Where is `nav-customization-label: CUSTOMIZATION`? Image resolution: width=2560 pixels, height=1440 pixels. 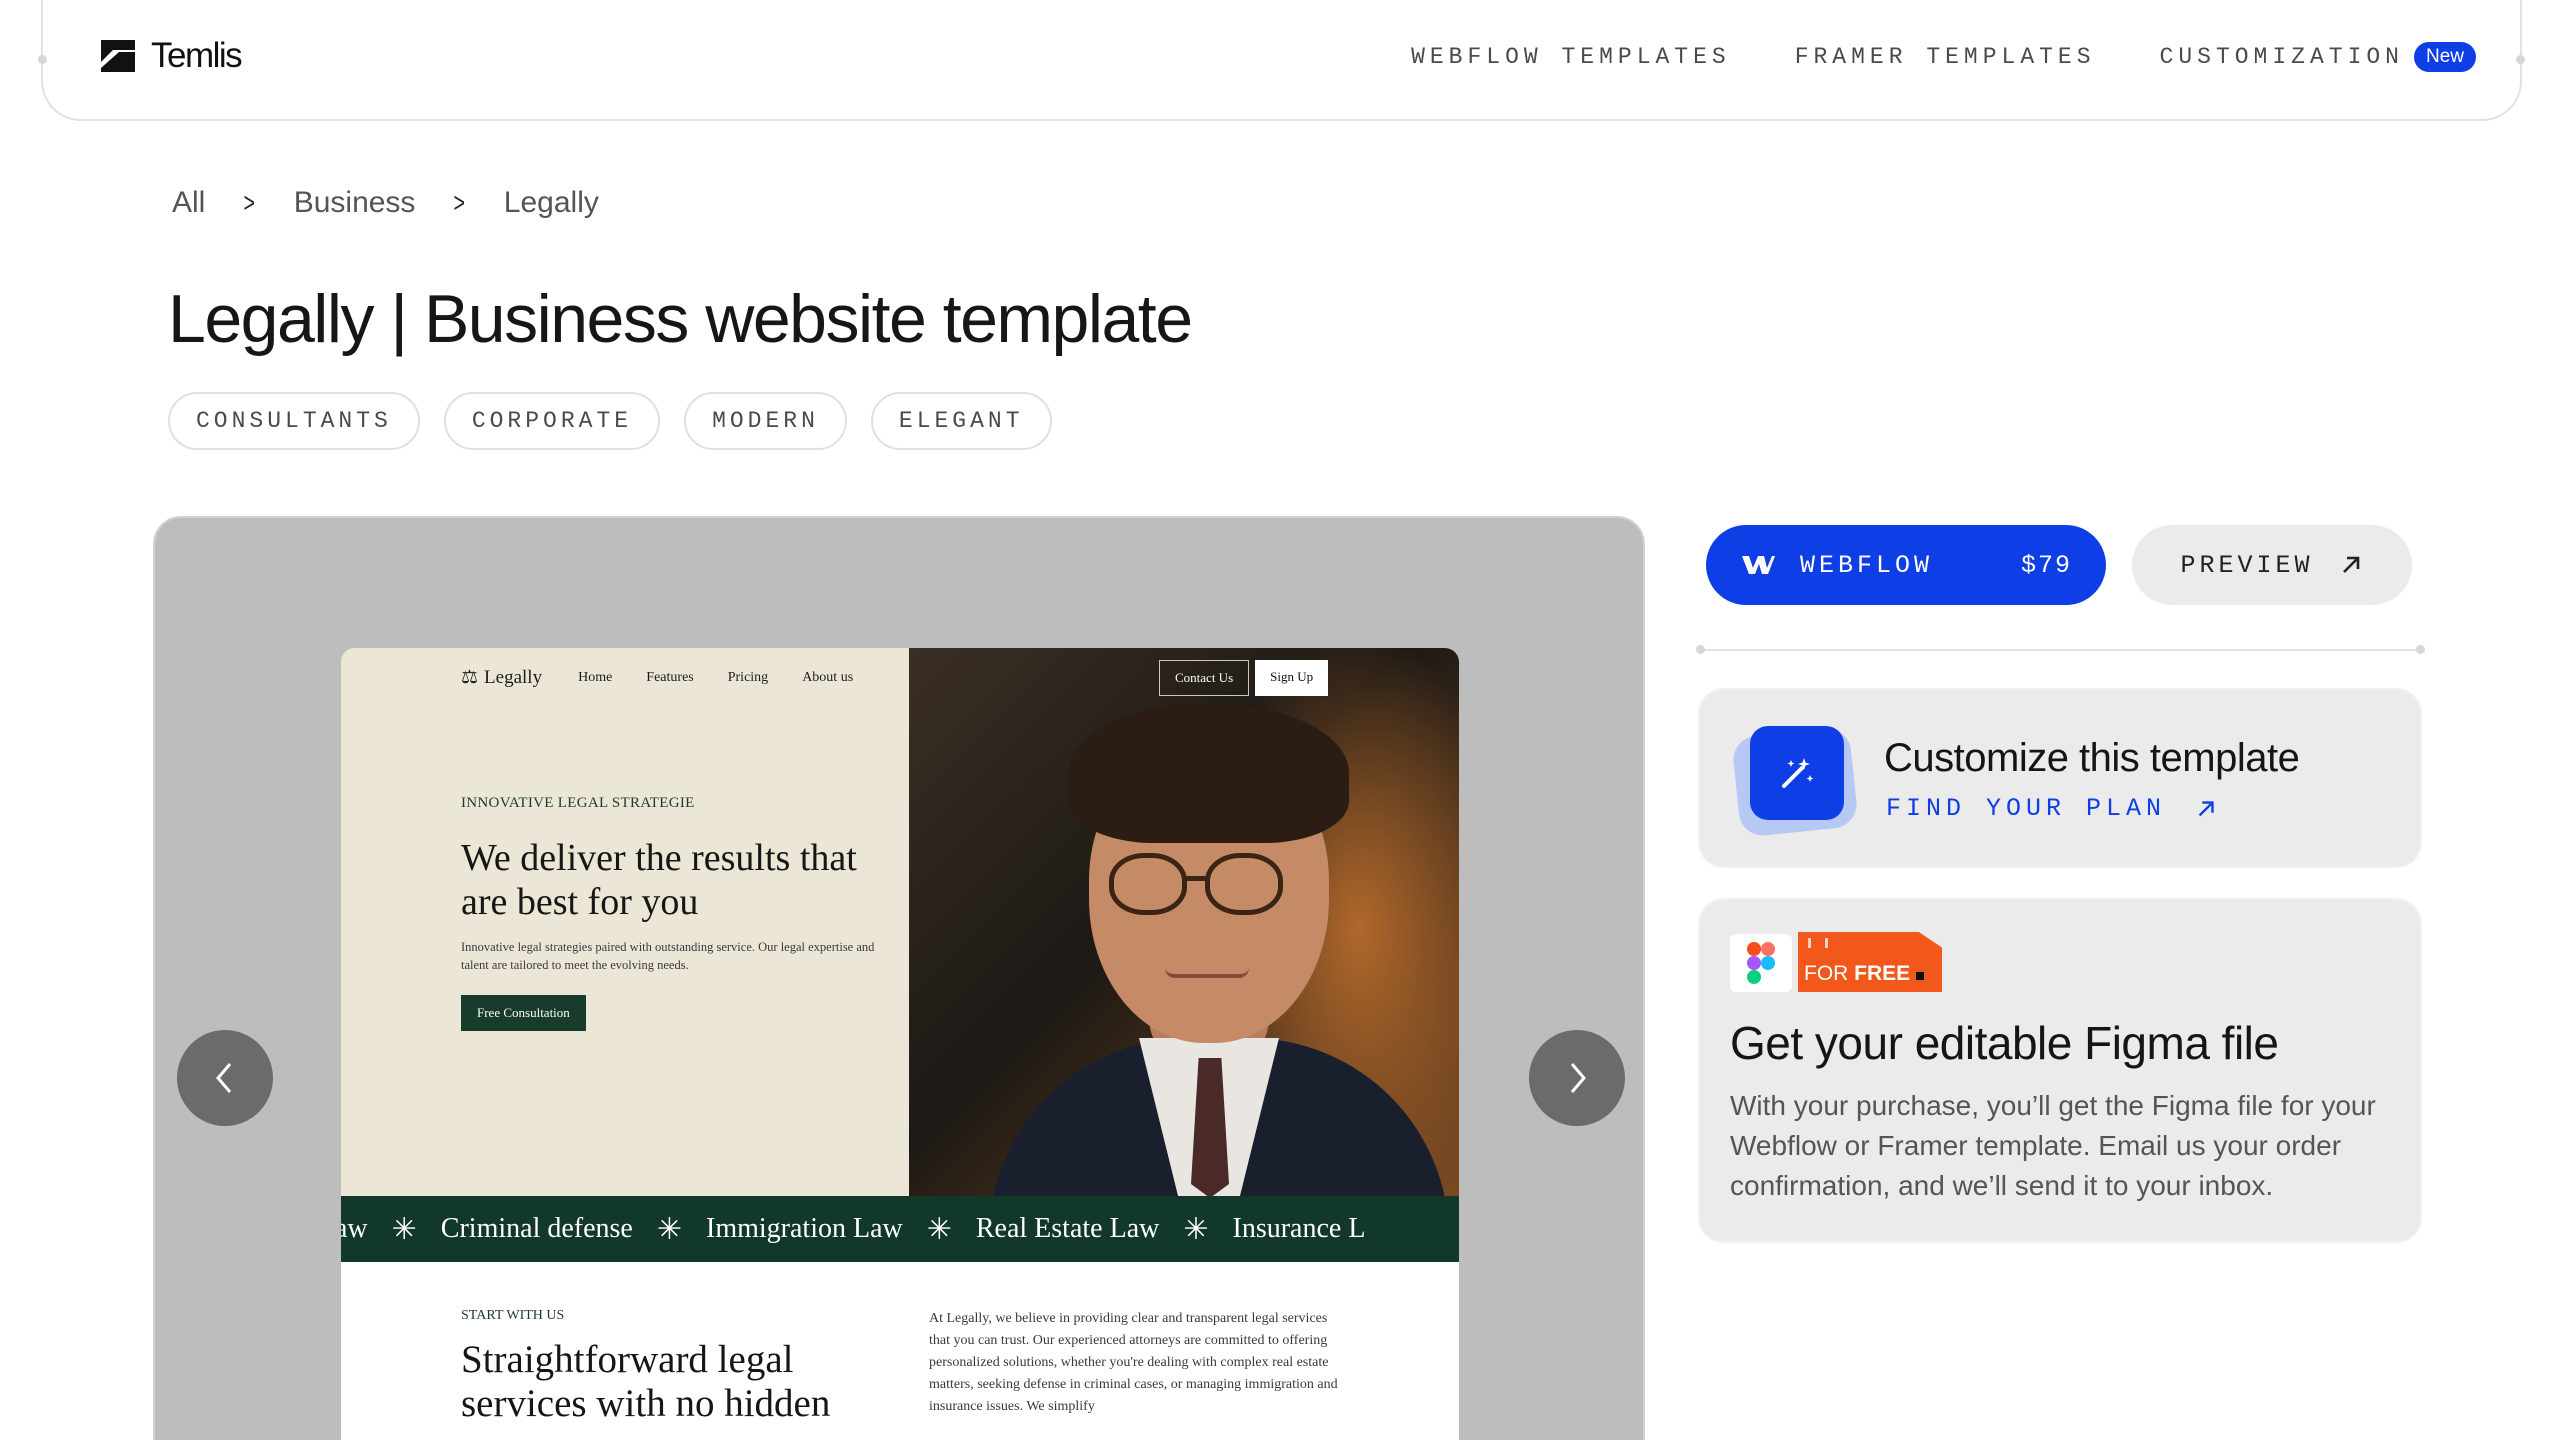 nav-customization-label: CUSTOMIZATION is located at coordinates (2281, 57).